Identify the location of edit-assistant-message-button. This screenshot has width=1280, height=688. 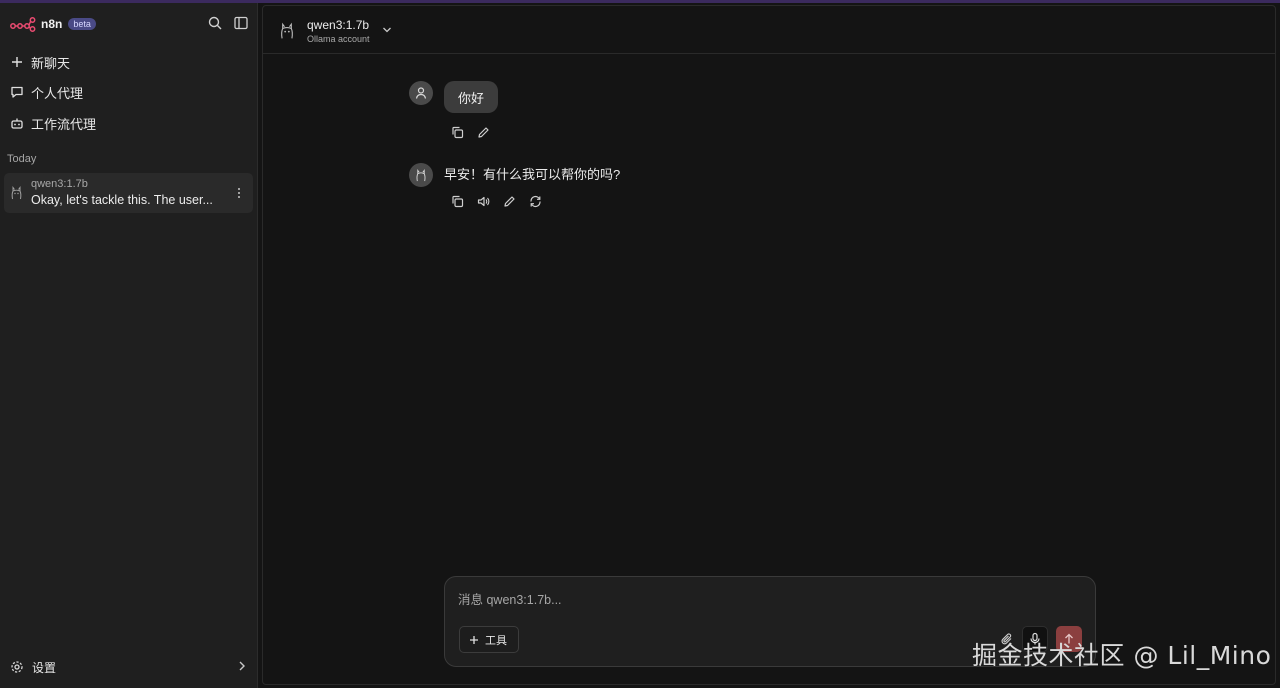
(509, 201).